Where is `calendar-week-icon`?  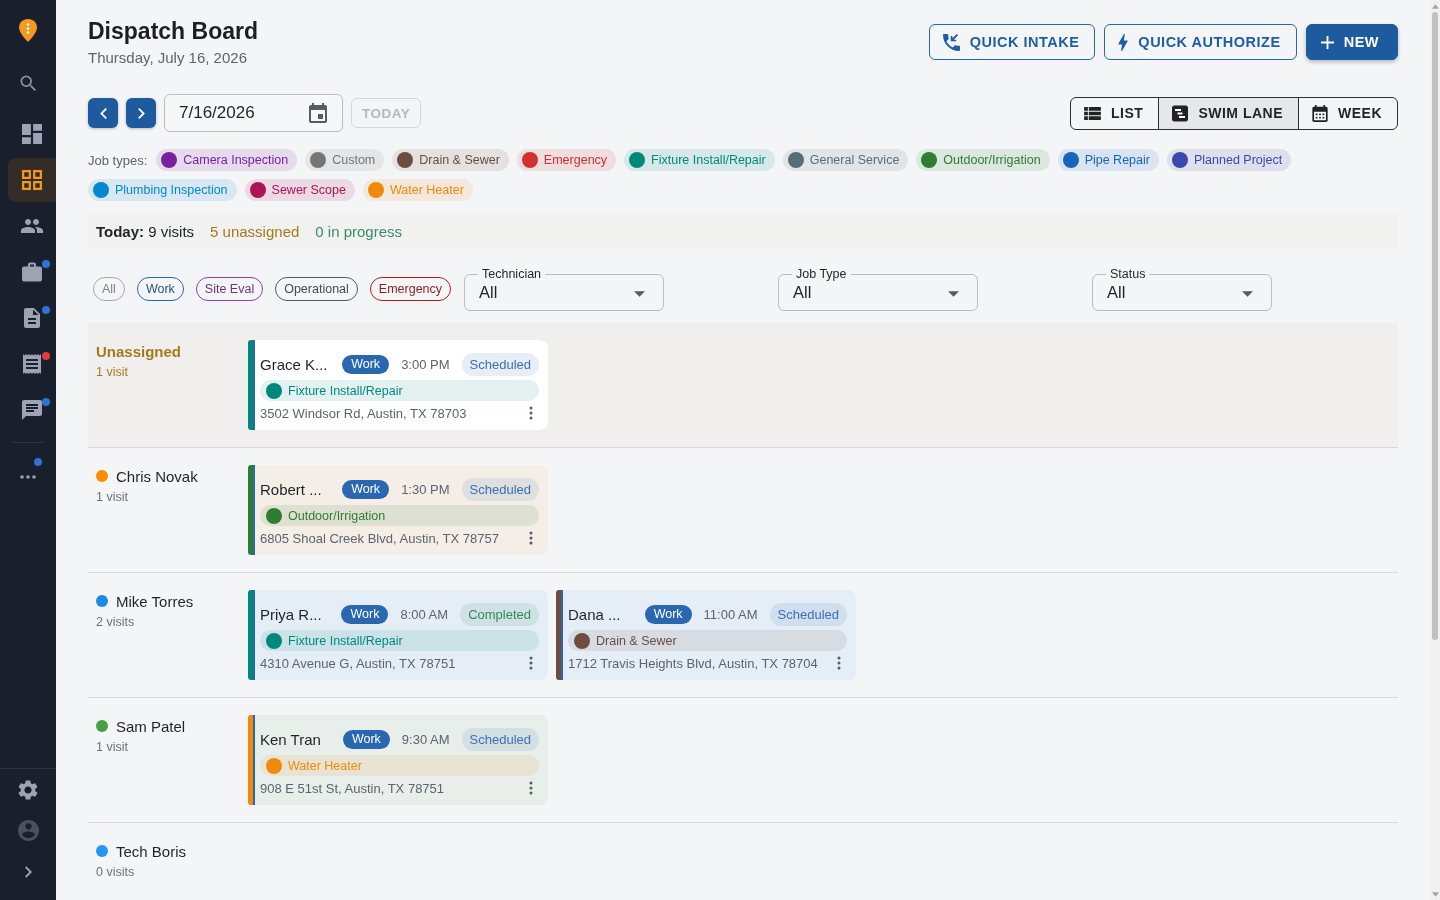 calendar-week-icon is located at coordinates (1320, 113).